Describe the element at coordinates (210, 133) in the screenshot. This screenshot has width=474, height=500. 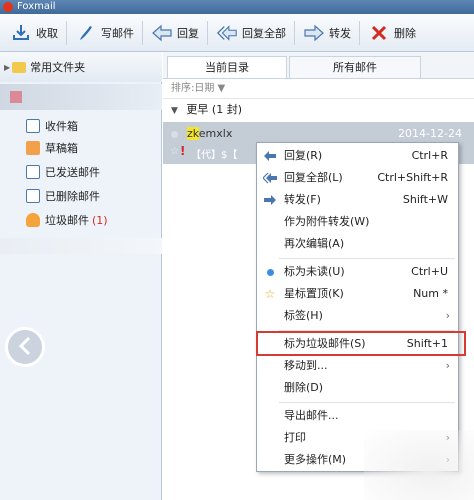
I see `mail-sender: zkemxlx` at that location.